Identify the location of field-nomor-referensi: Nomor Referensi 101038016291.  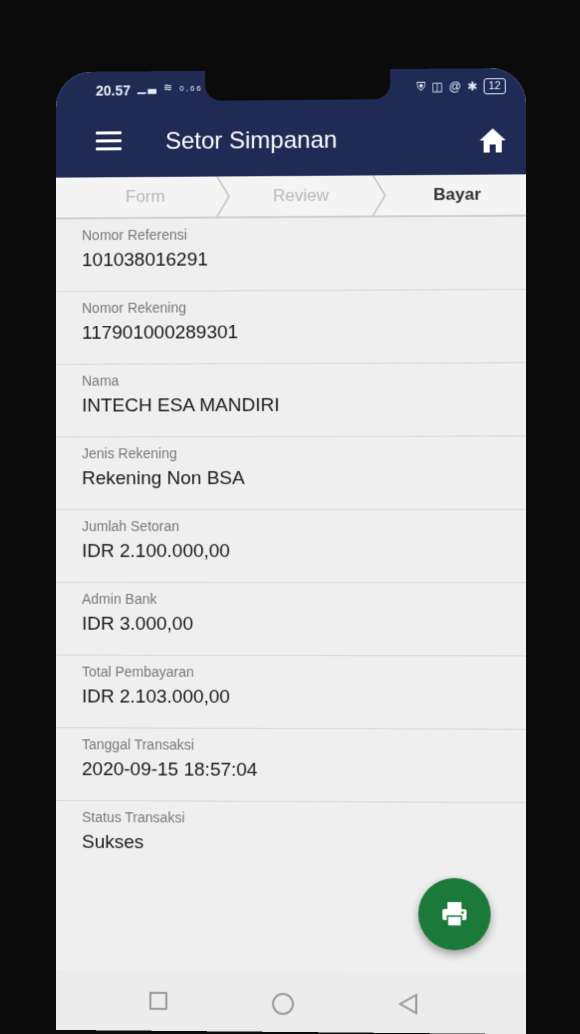
(291, 254).